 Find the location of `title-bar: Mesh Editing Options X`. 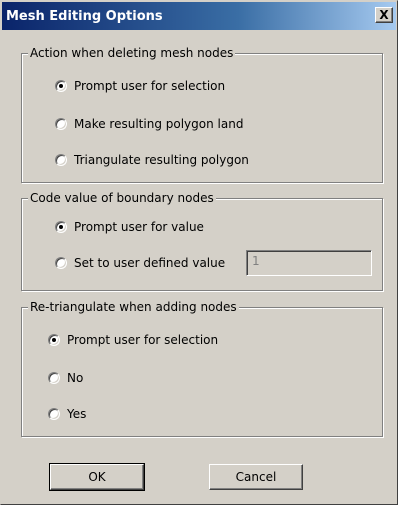

title-bar: Mesh Editing Options X is located at coordinates (199, 16).